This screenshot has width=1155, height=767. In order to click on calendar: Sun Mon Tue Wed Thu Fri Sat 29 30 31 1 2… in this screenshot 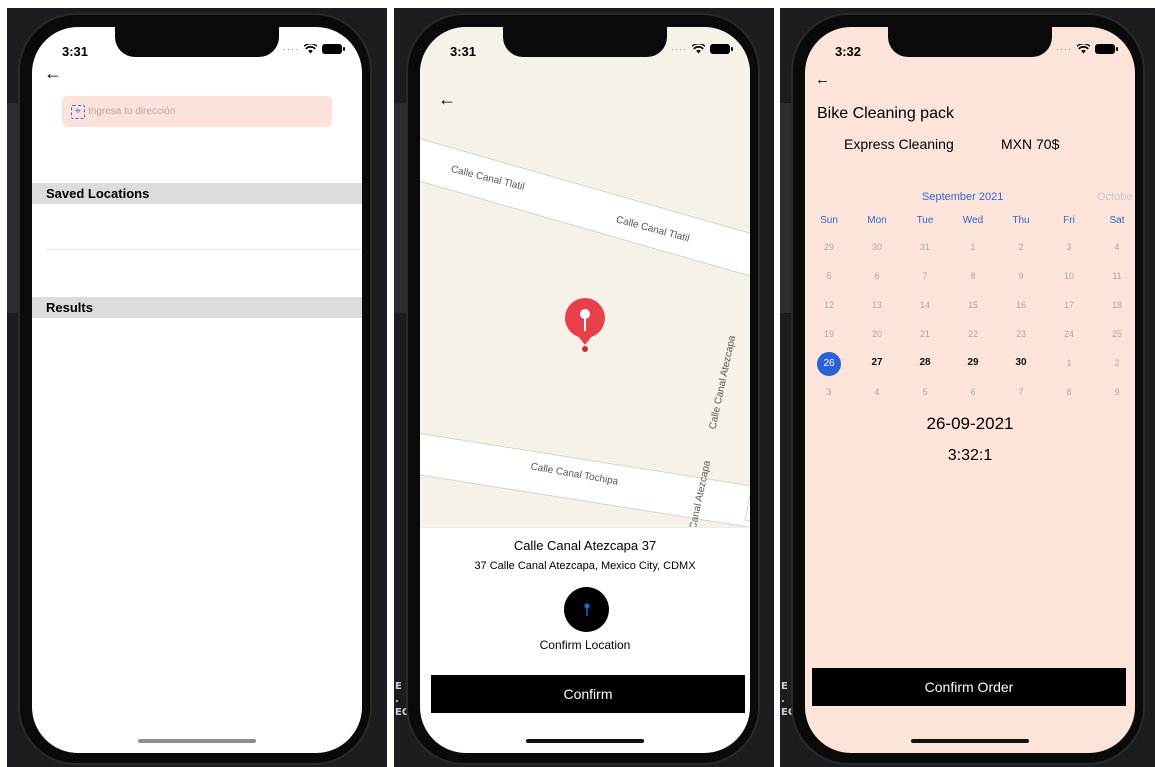, I will do `click(970, 311)`.